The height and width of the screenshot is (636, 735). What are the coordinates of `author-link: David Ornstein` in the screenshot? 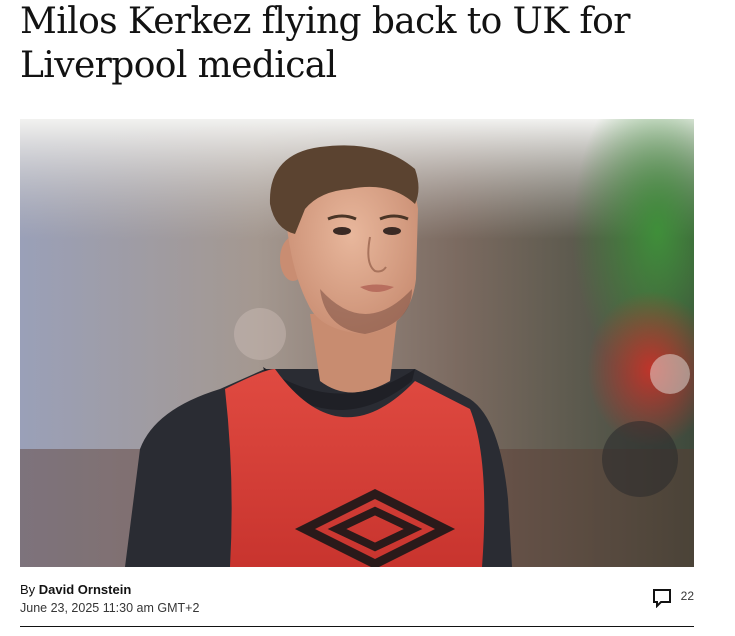 It's located at (85, 589).